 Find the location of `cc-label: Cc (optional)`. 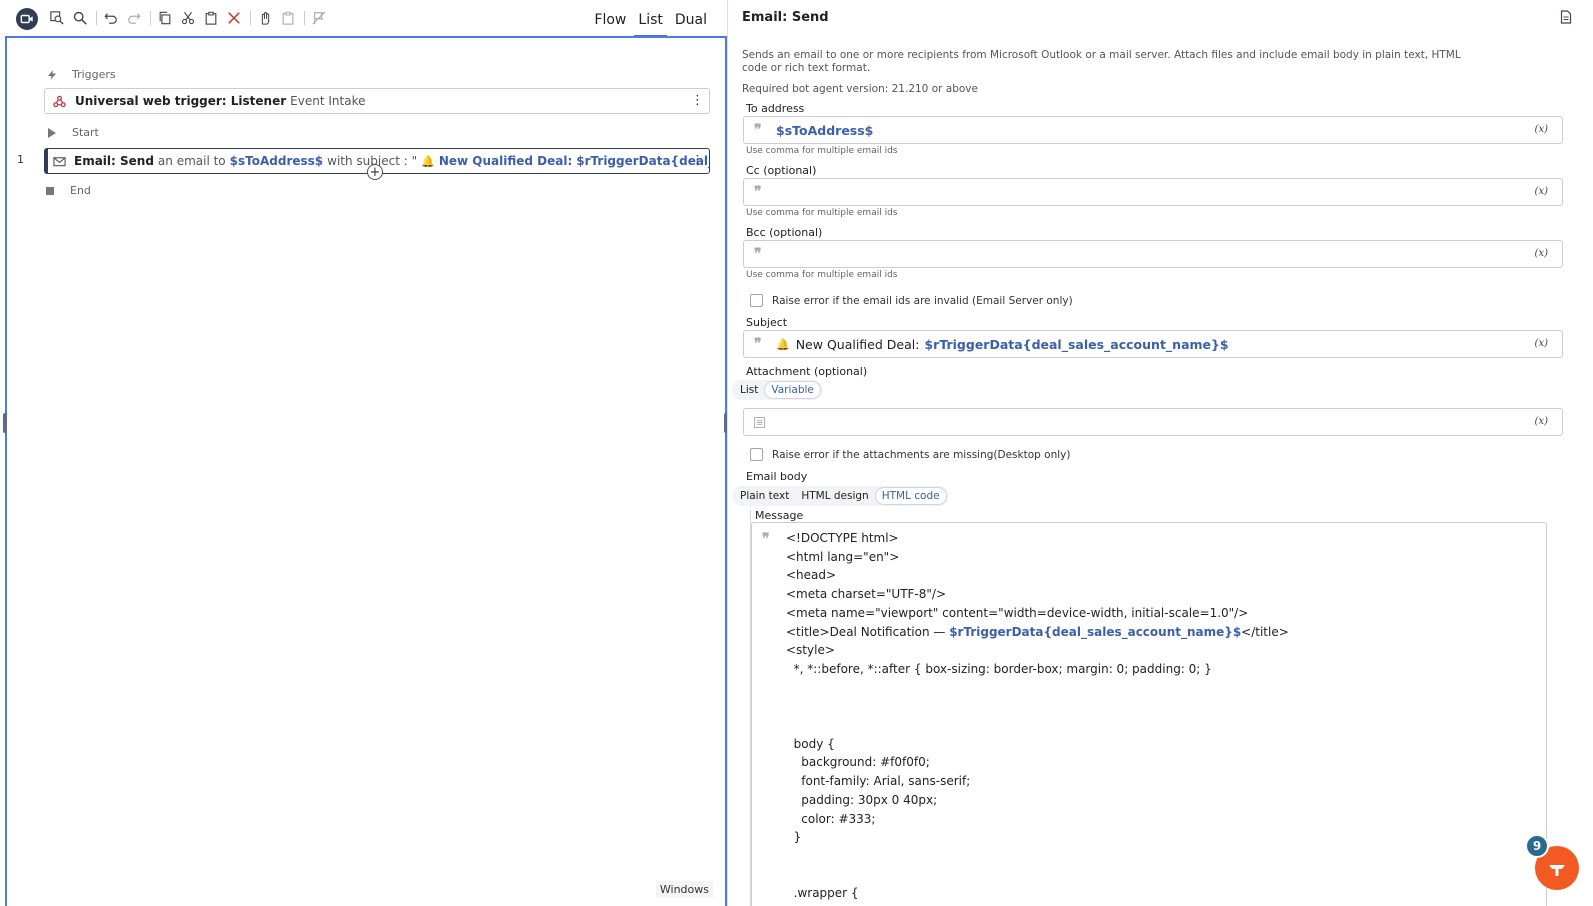

cc-label: Cc (optional) is located at coordinates (781, 170).